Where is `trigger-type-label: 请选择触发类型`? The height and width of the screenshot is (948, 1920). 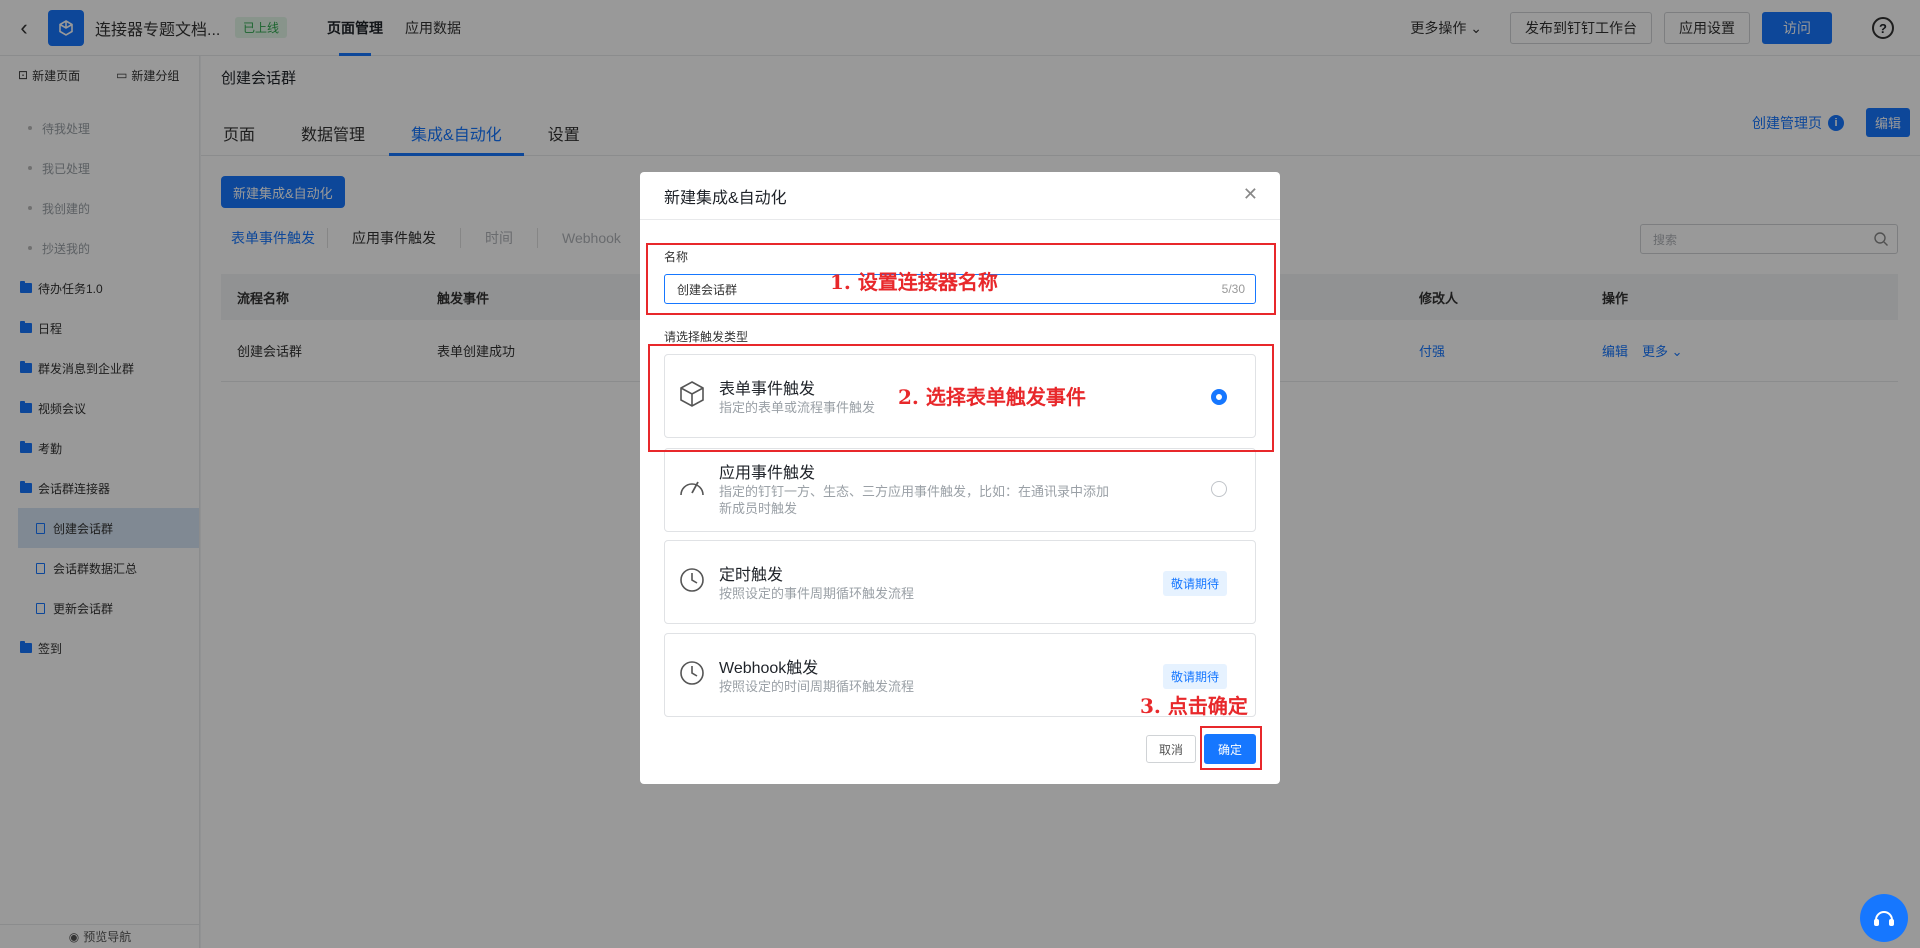 trigger-type-label: 请选择触发类型 is located at coordinates (706, 337).